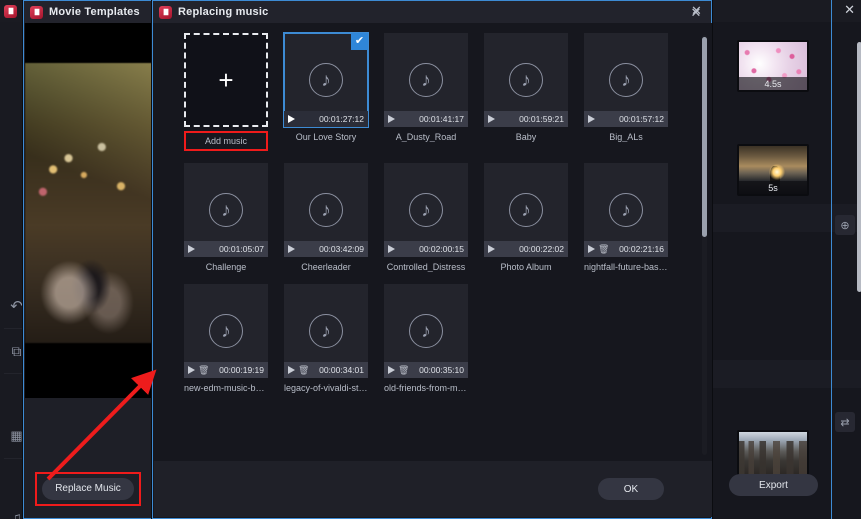  What do you see at coordinates (773, 66) in the screenshot?
I see `clip-card-blossom: 4.5s` at bounding box center [773, 66].